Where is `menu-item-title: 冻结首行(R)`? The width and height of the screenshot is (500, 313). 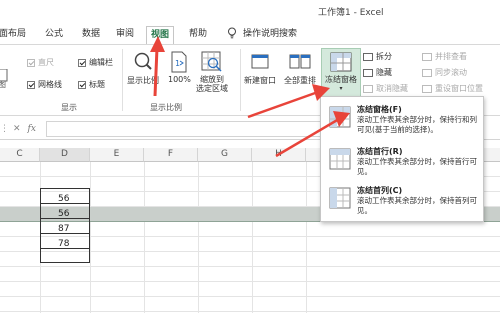 menu-item-title: 冻结首行(R) is located at coordinates (380, 151).